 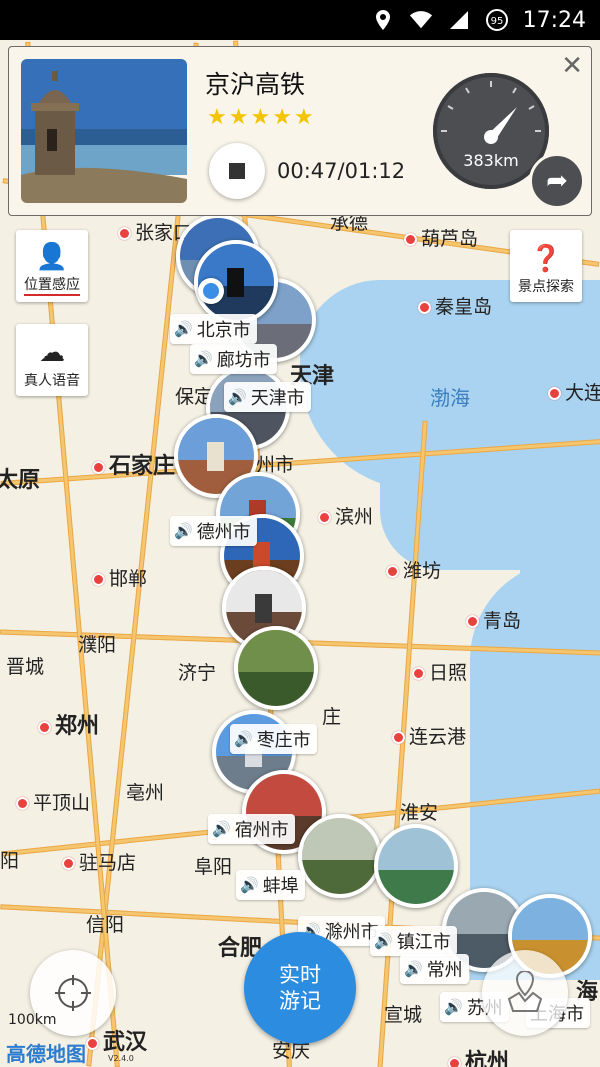 I want to click on stop-tag: 🔊 天津市, so click(x=267, y=397).